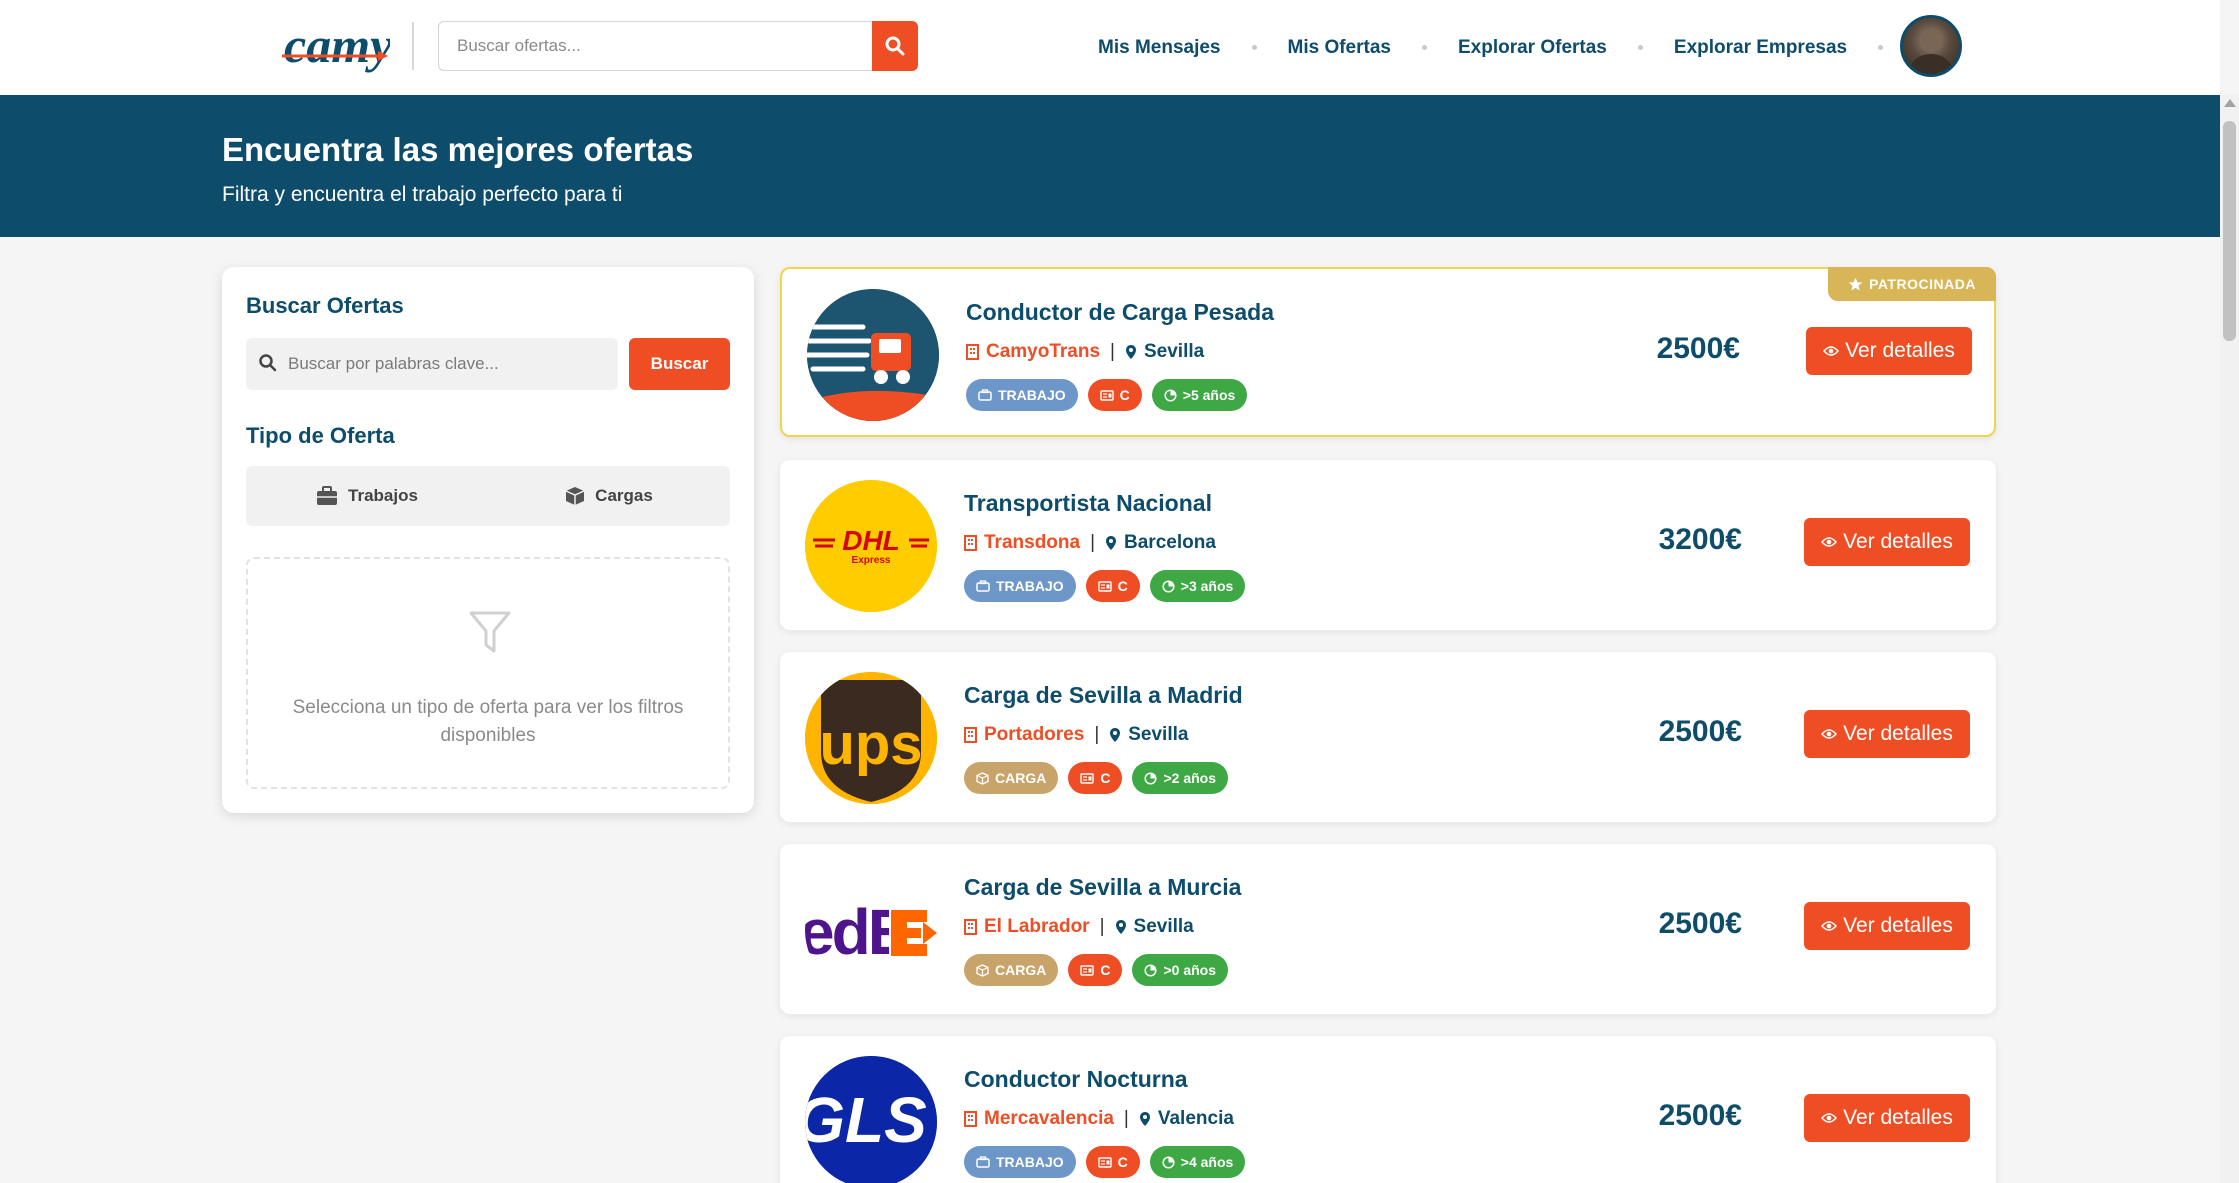  I want to click on briefcase-icon, so click(983, 1162).